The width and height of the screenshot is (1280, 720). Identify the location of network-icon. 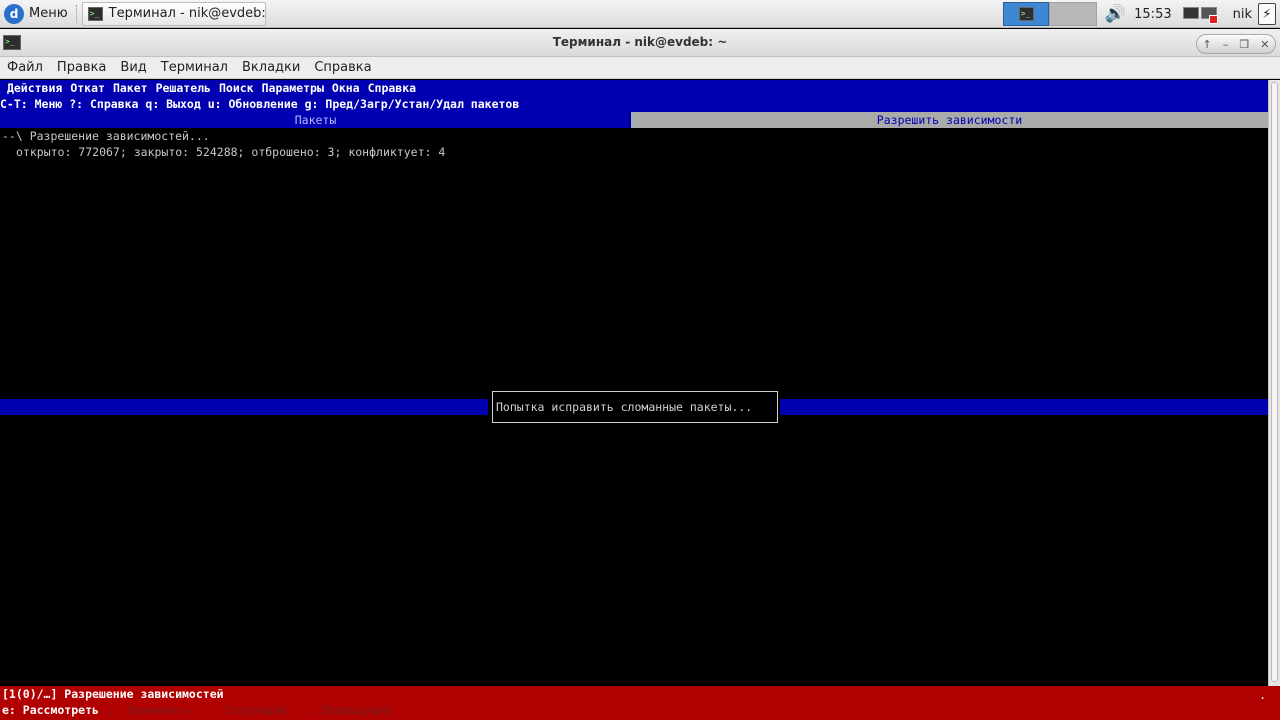
(1204, 14).